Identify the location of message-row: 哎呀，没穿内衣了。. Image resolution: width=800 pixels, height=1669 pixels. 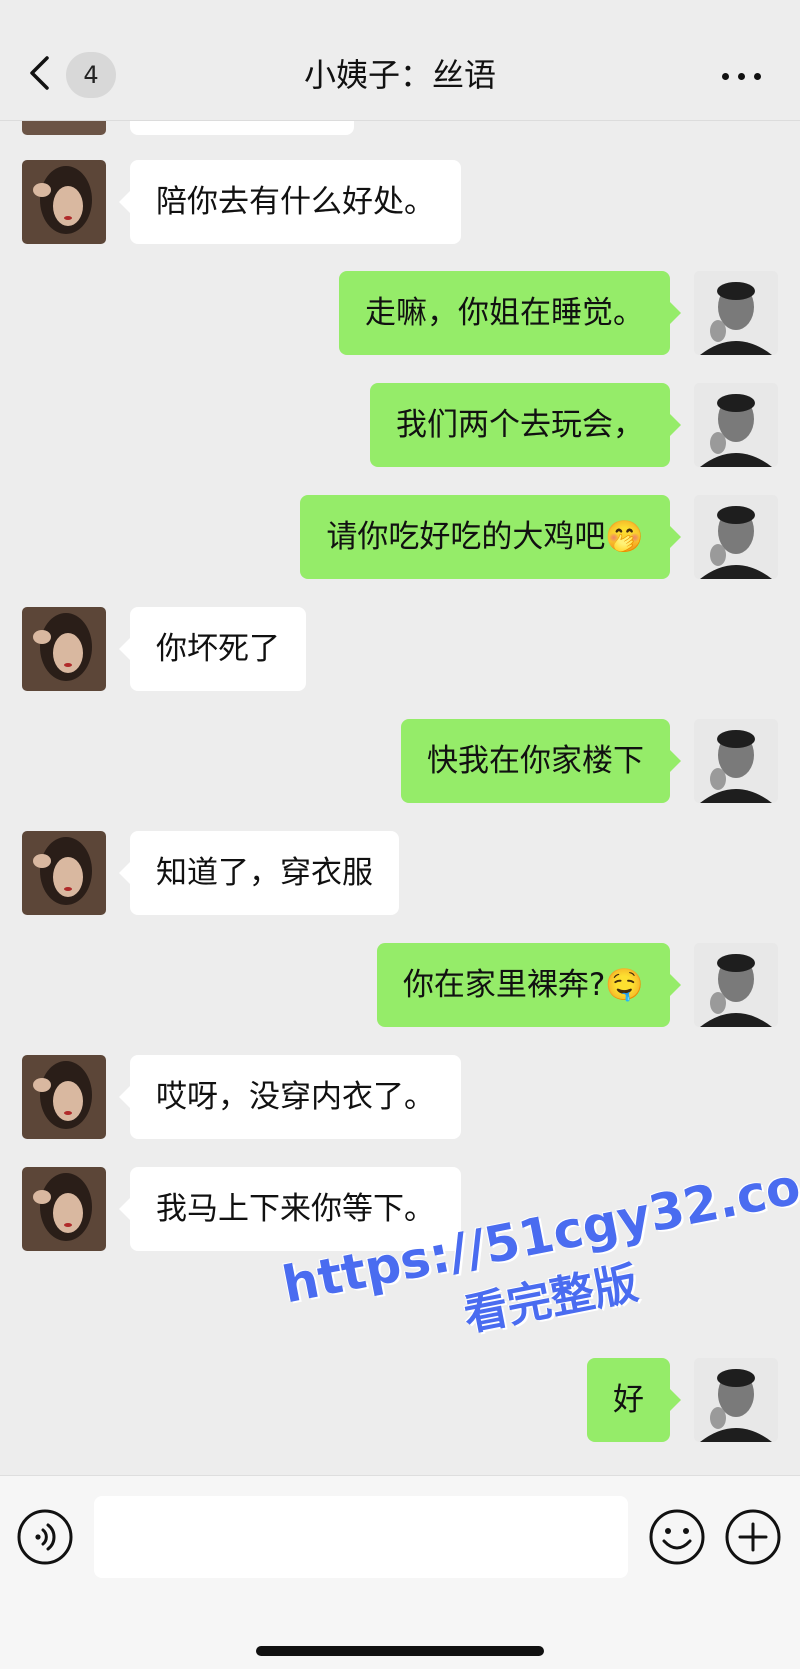
(400, 1098).